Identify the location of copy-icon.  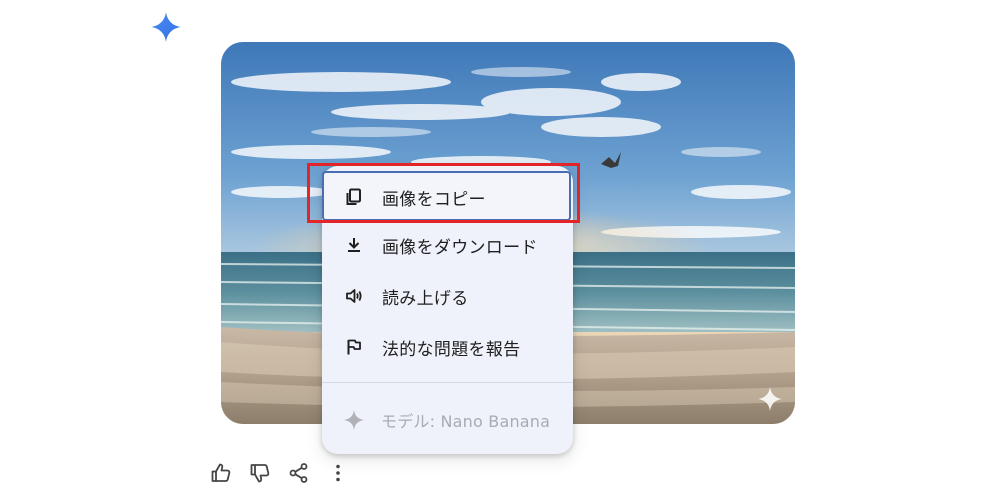
(354, 197).